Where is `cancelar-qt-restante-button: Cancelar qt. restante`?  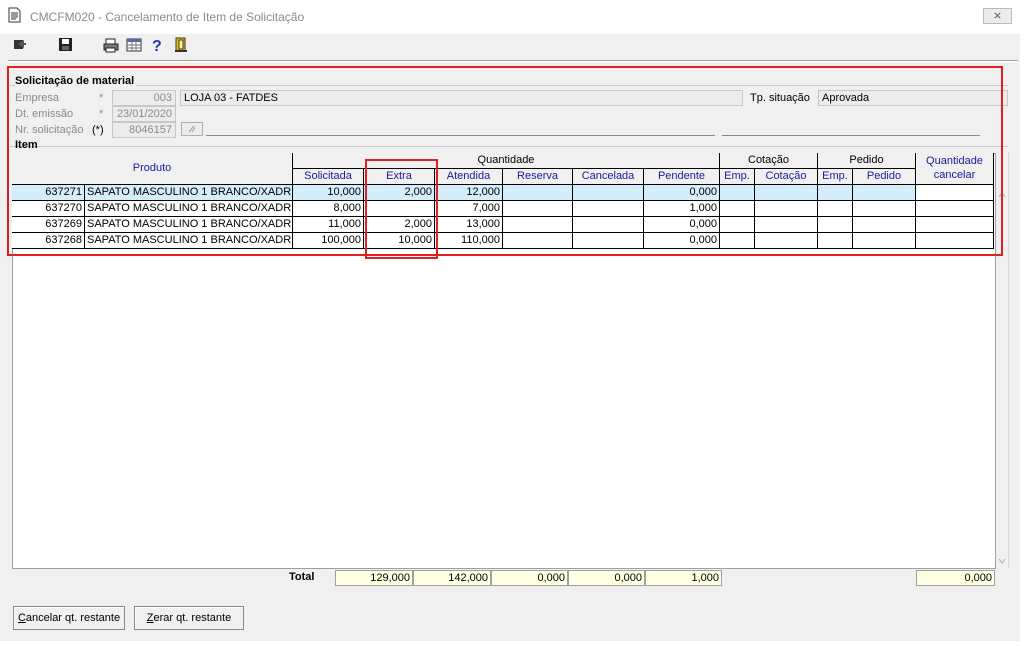
cancelar-qt-restante-button: Cancelar qt. restante is located at coordinates (69, 618).